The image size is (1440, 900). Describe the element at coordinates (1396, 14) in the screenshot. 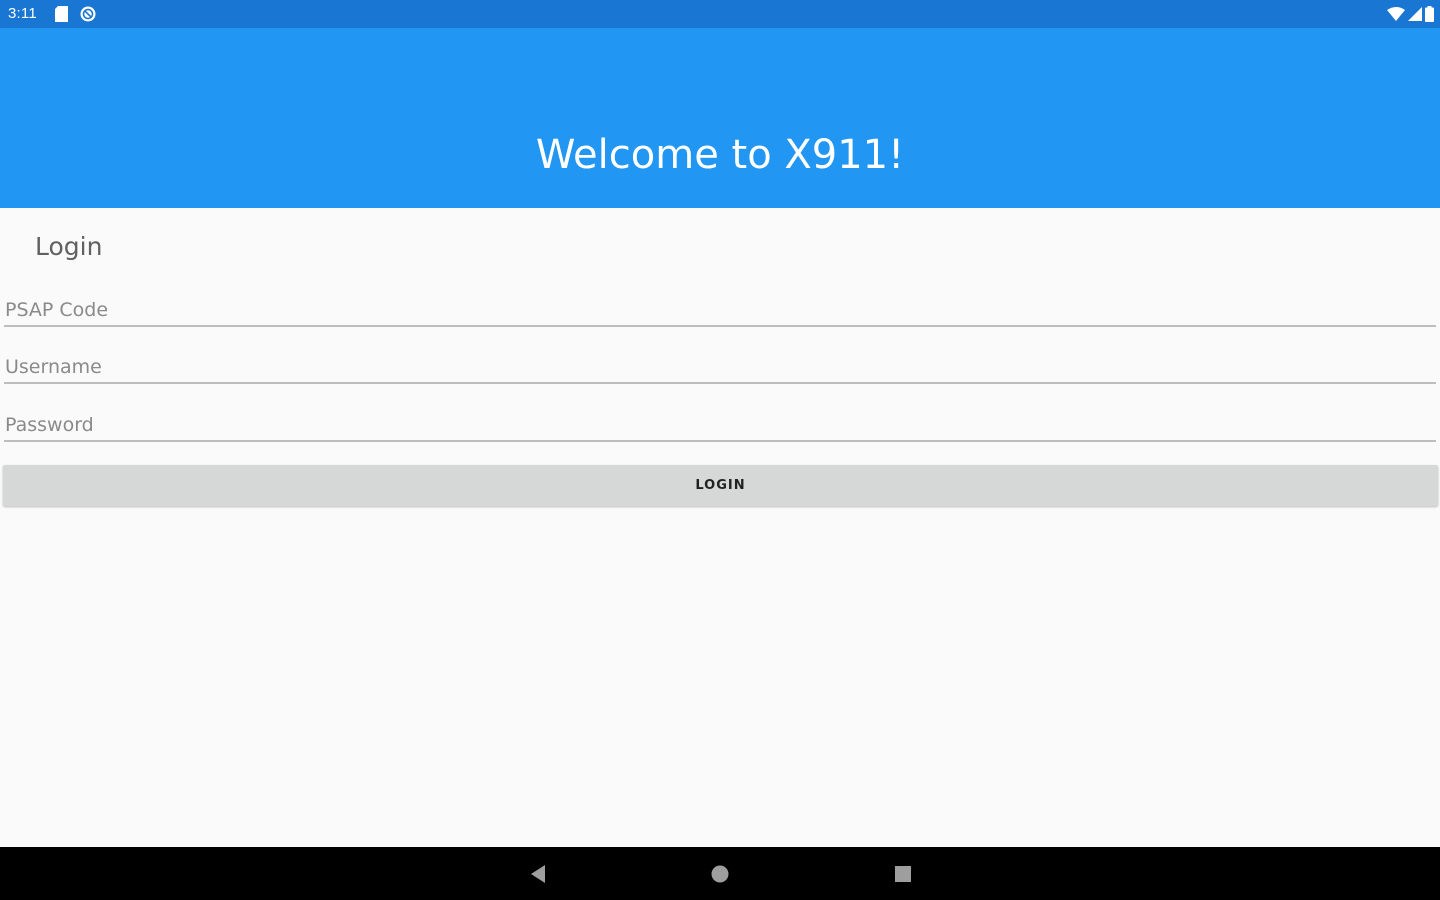

I see `wifi-icon` at that location.